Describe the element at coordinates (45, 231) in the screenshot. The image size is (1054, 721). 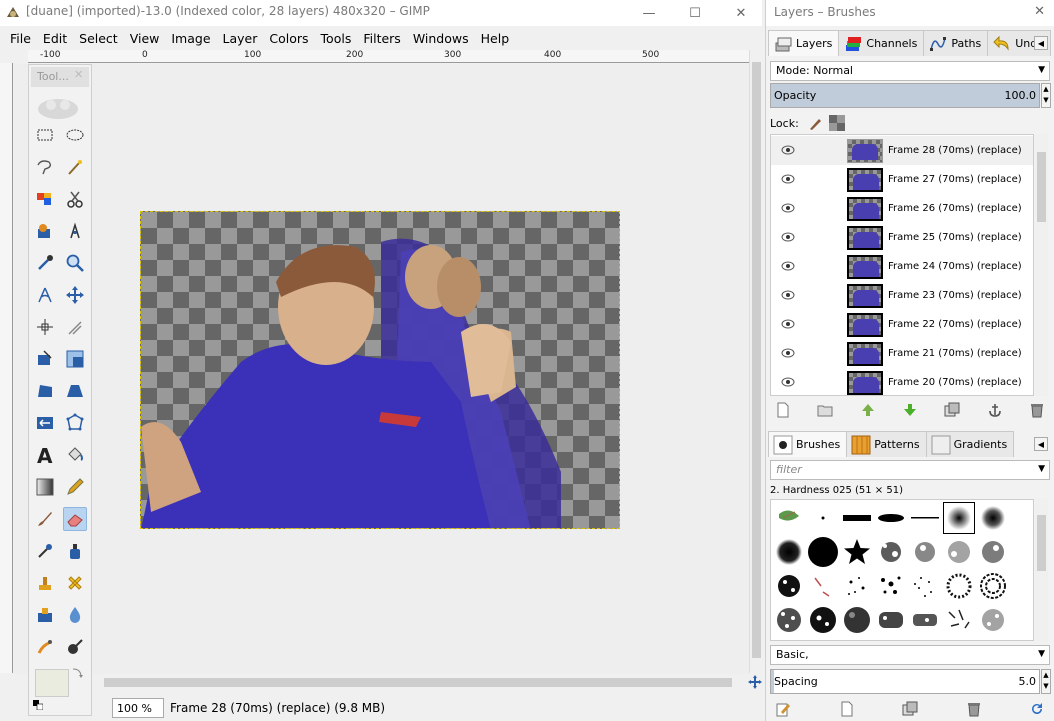
I see `foreground-select-tool` at that location.